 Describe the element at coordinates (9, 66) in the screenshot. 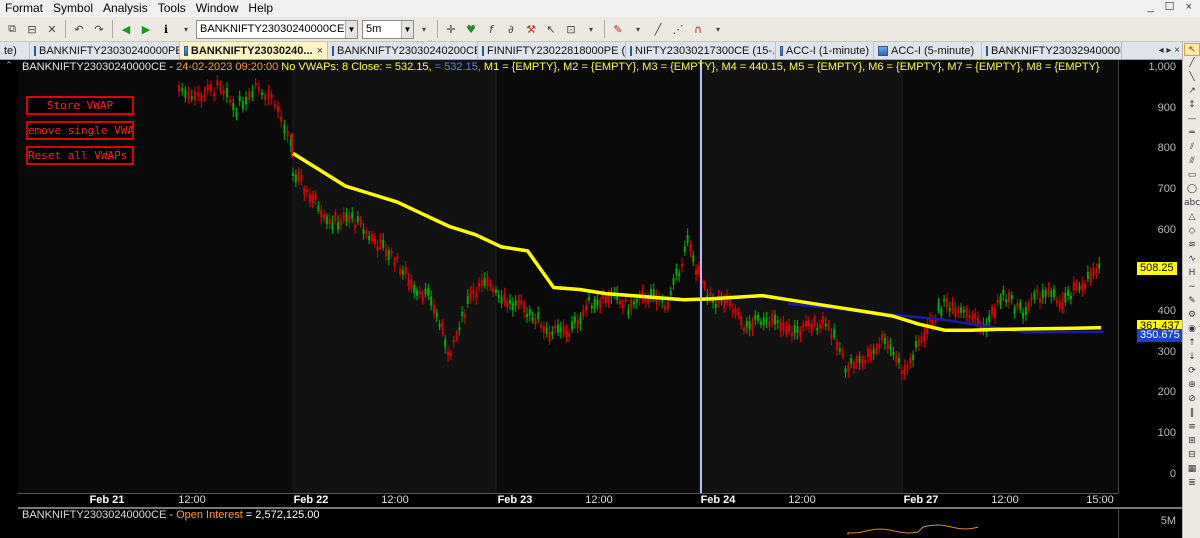

I see `chevron-up-icon: ⌃` at that location.